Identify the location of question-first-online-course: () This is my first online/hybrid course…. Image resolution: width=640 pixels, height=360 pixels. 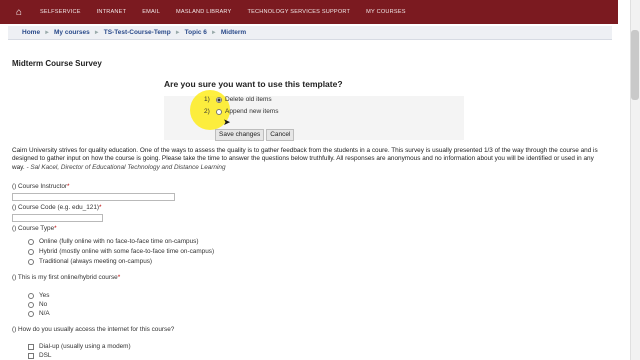
(66, 277).